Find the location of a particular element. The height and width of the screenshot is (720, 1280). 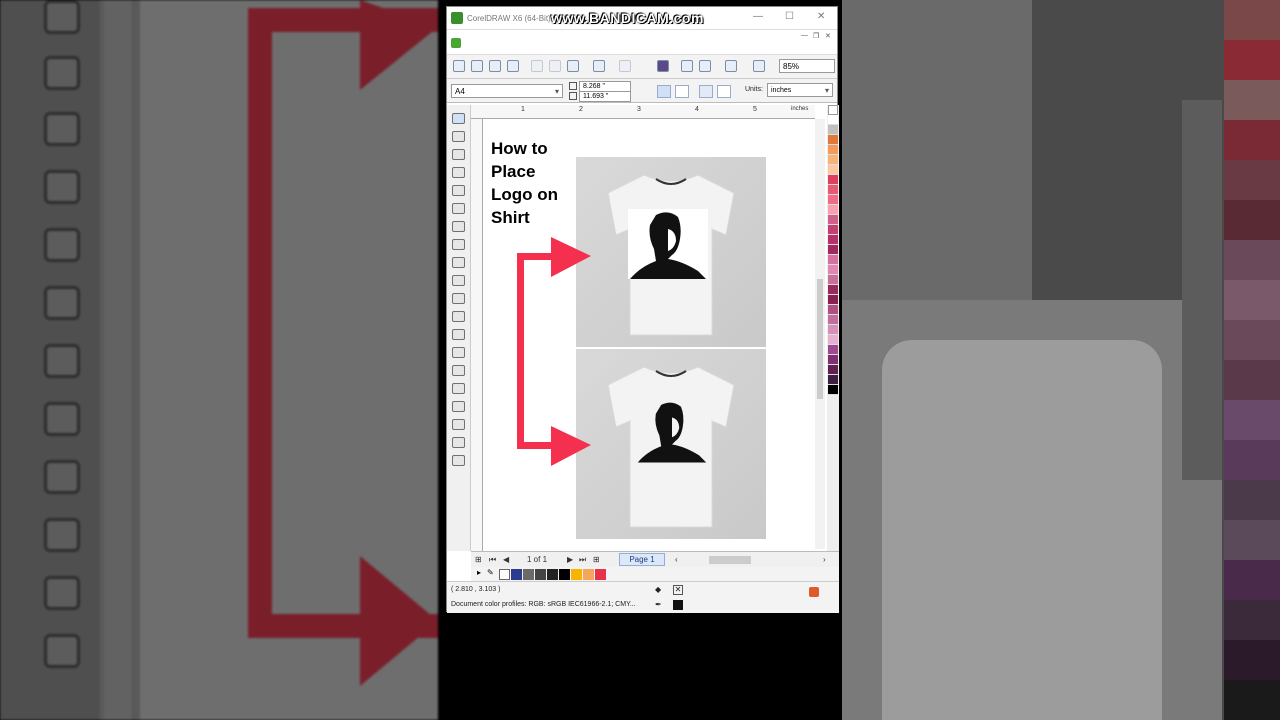

shape-tool-icon is located at coordinates (458, 136).